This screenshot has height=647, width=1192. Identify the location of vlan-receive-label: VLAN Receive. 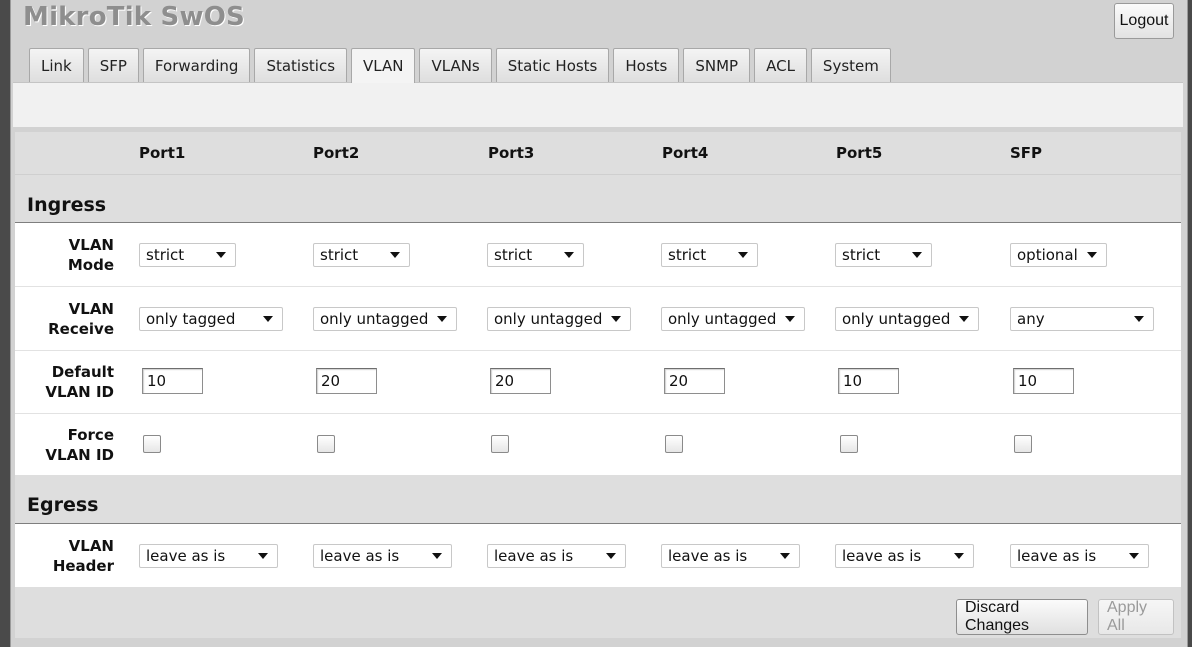
(59, 319).